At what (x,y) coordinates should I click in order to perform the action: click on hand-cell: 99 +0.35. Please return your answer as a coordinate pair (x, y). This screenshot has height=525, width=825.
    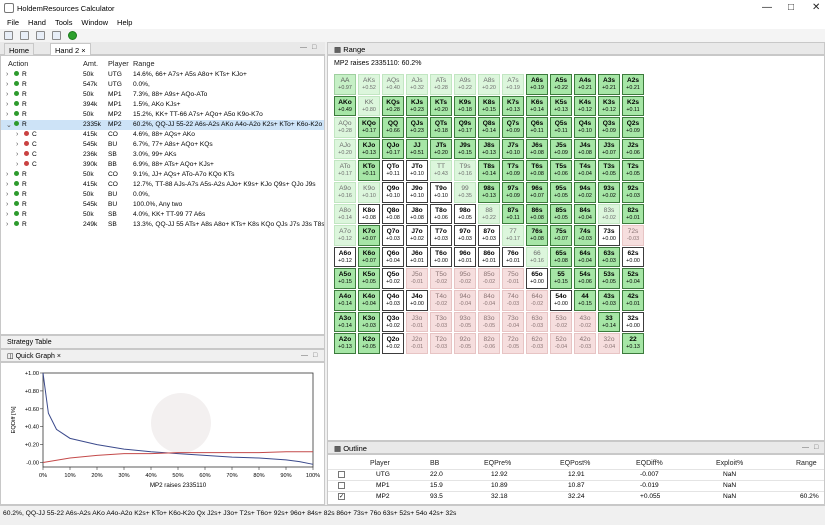
    Looking at the image, I should click on (465, 192).